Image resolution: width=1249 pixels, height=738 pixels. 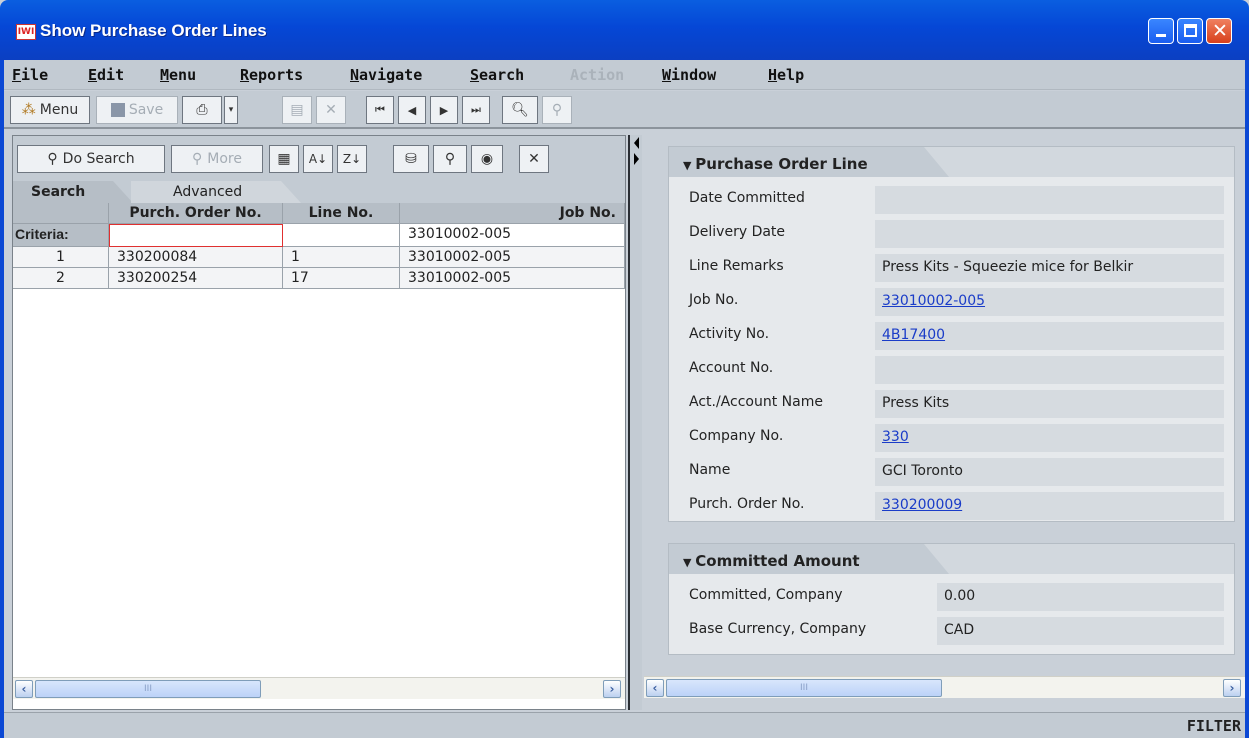 What do you see at coordinates (1049, 336) in the screenshot?
I see `activity-no-link: 4B17400` at bounding box center [1049, 336].